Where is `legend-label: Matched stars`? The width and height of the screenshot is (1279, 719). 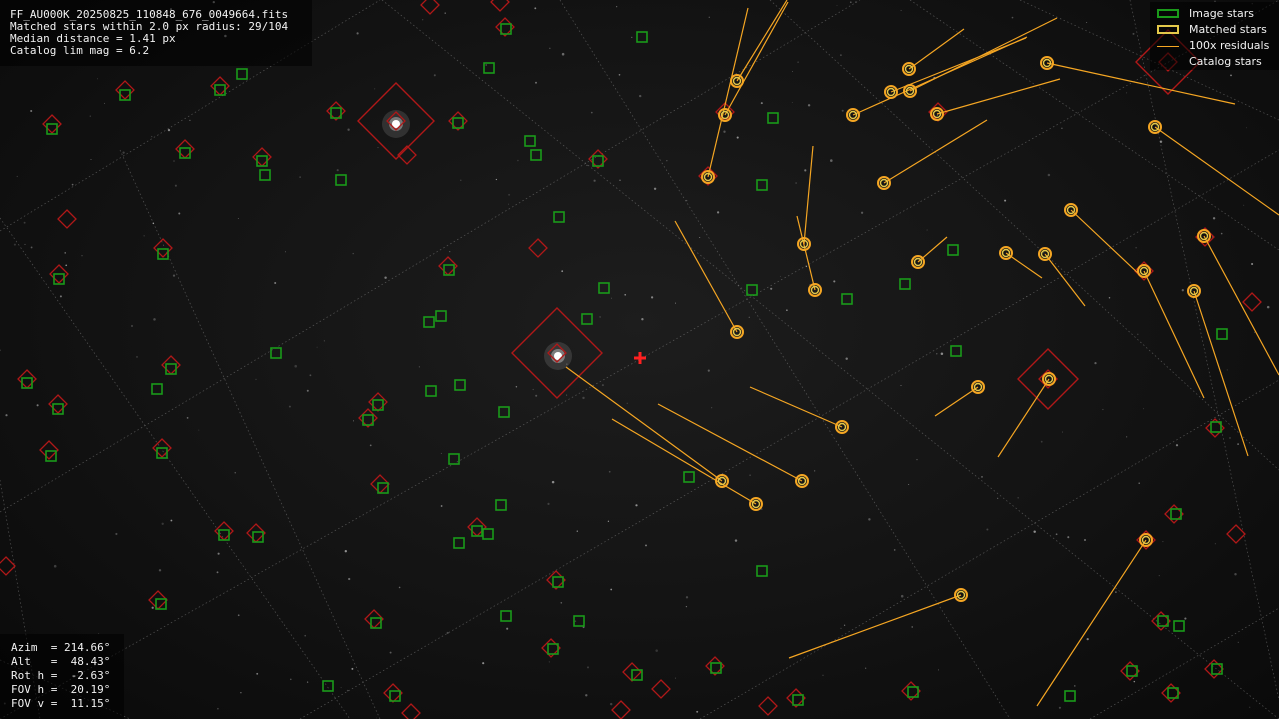 legend-label: Matched stars is located at coordinates (1228, 29).